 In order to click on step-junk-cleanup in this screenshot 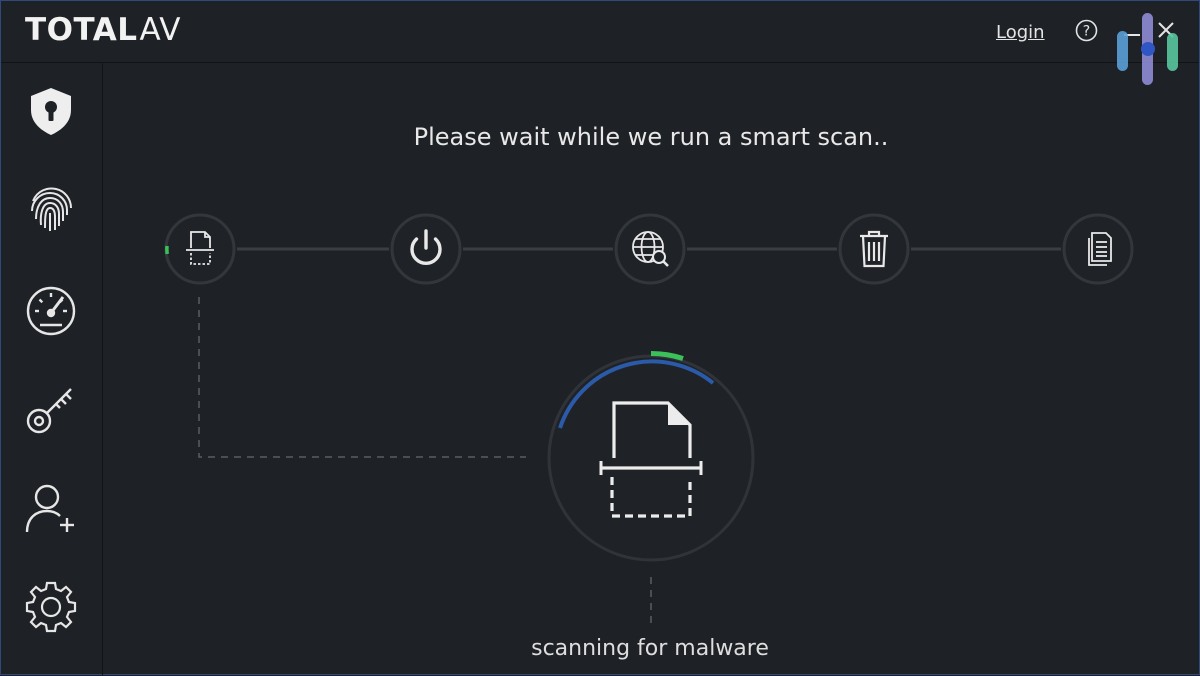, I will do `click(874, 249)`.